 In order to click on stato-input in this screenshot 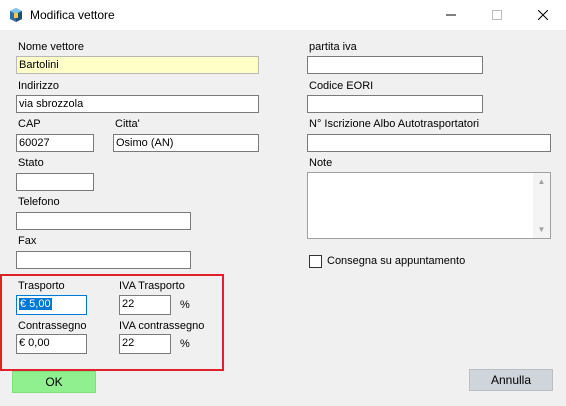, I will do `click(55, 182)`.